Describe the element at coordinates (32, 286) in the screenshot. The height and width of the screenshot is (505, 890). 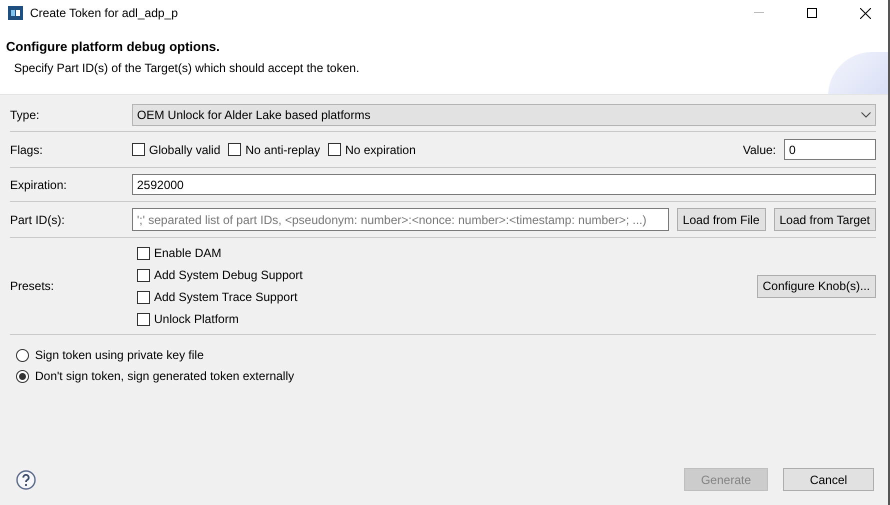
I see `field-label: Presets:` at that location.